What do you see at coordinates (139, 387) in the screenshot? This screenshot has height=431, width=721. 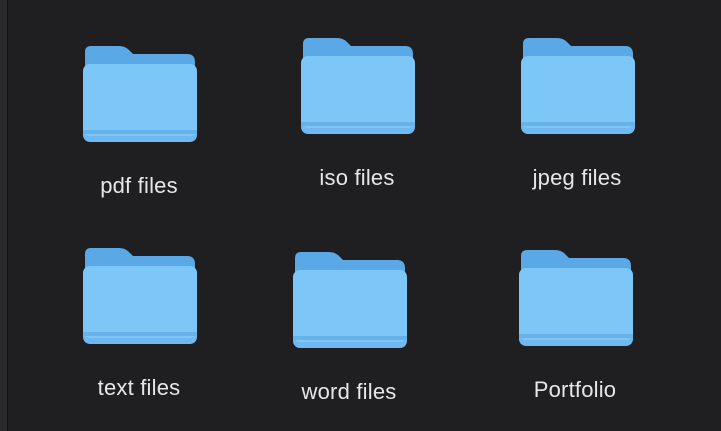 I see `folder-label: text files` at bounding box center [139, 387].